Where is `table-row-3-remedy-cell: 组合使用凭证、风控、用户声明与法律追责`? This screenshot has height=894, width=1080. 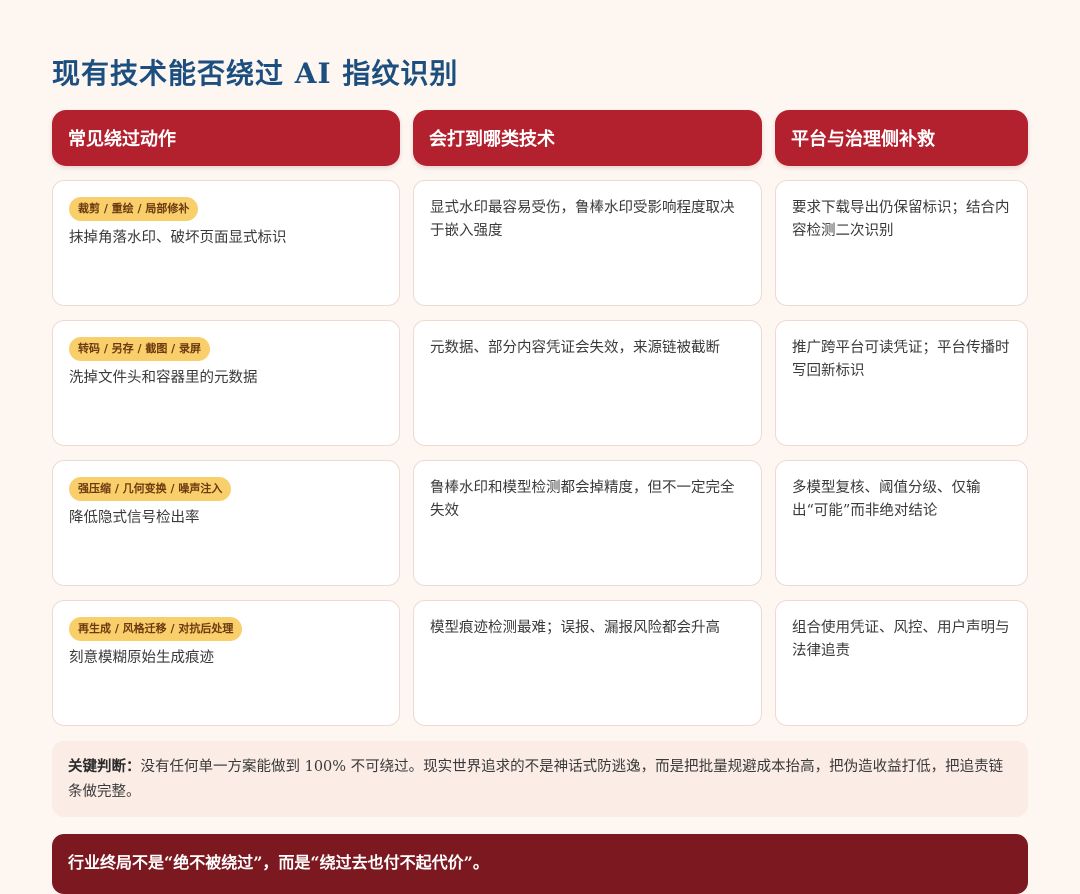 table-row-3-remedy-cell: 组合使用凭证、风控、用户声明与法律追责 is located at coordinates (901, 663).